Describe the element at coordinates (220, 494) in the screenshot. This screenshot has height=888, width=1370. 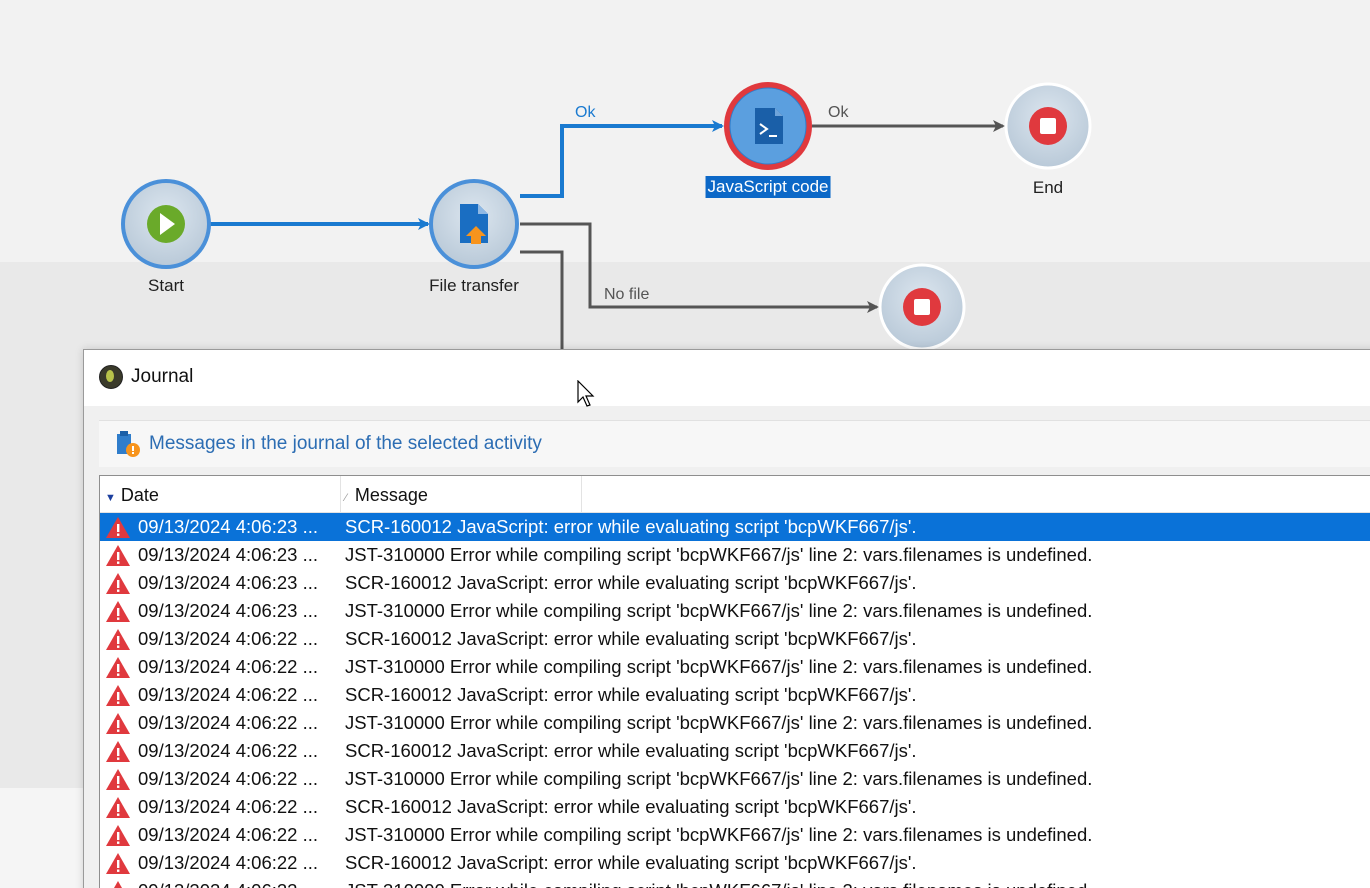
I see `column-header-date: ▼ Date` at that location.